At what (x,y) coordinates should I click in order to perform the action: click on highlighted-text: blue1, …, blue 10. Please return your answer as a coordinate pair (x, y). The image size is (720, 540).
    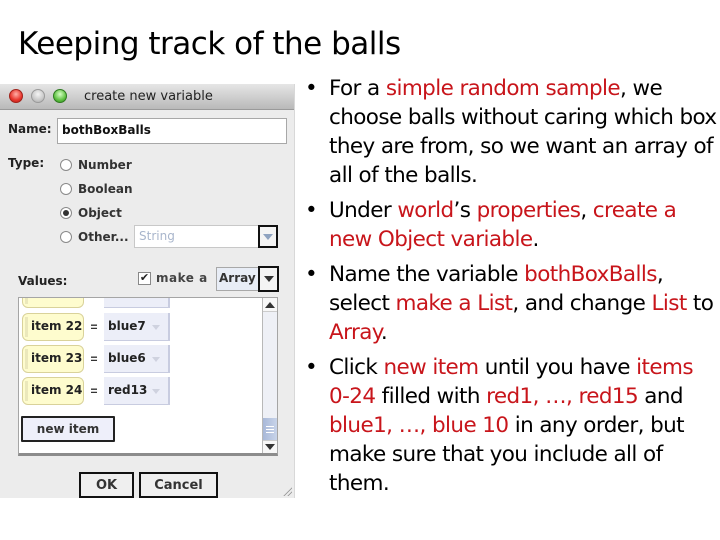
    Looking at the image, I should click on (419, 425).